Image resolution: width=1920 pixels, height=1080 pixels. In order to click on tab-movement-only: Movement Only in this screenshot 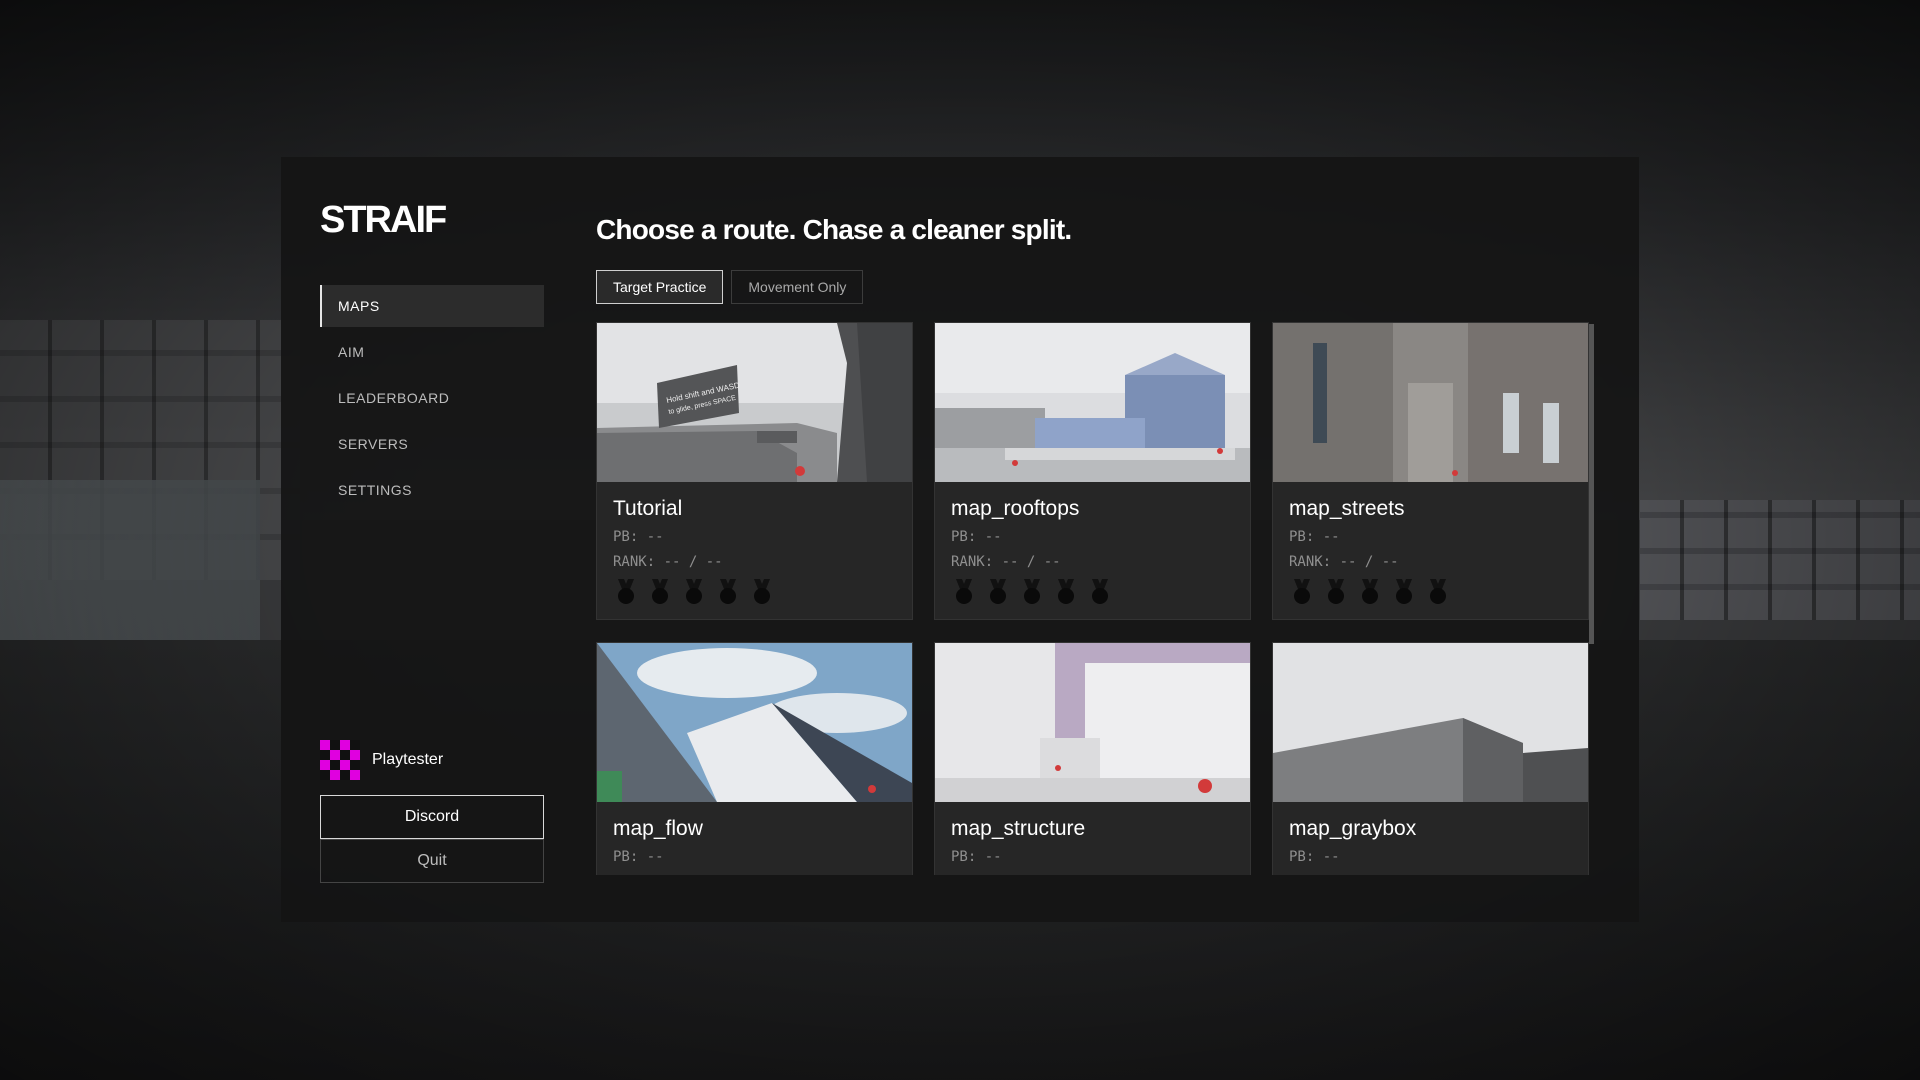, I will do `click(797, 287)`.